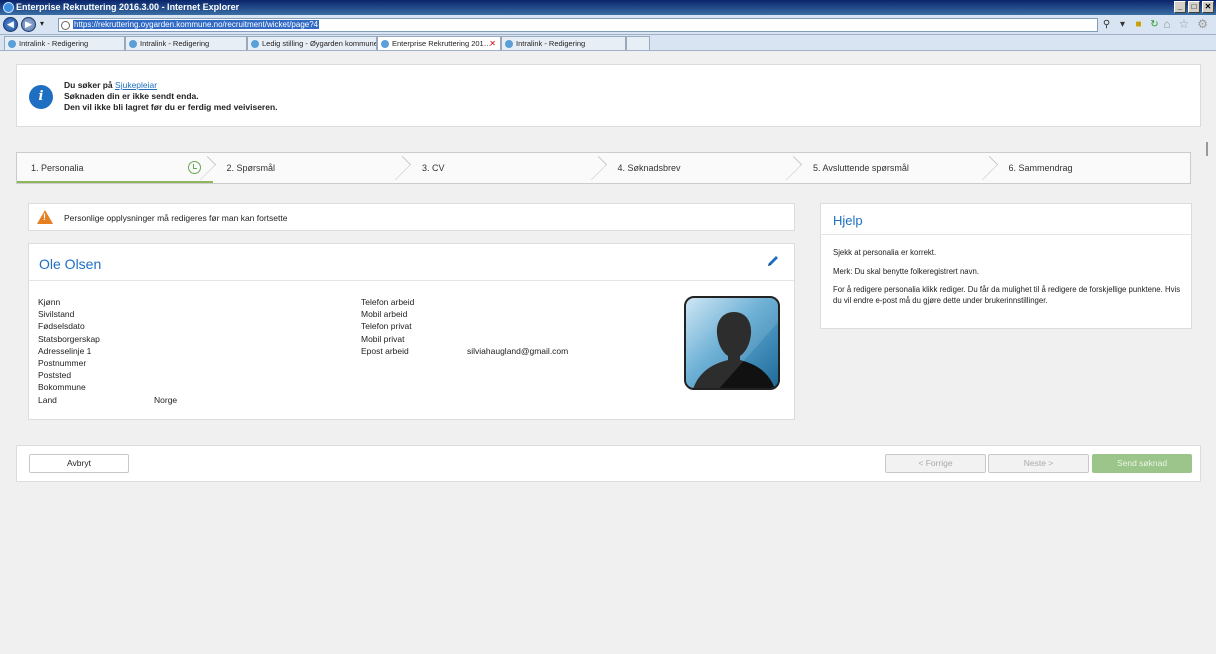  I want to click on field-row: Bokommune, so click(62, 387).